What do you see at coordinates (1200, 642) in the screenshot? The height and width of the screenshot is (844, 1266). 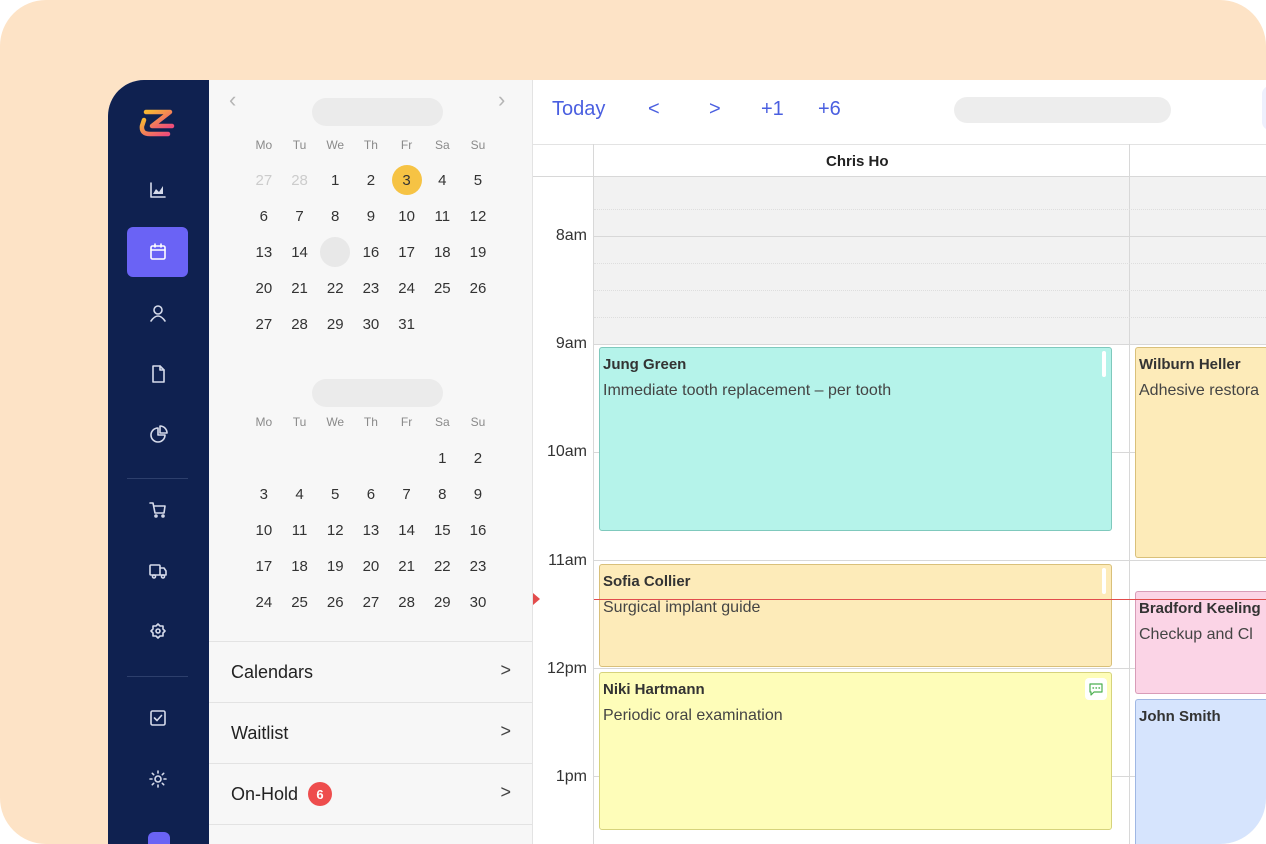 I see `appointment-card: Bradford Keeling Checkup and Cl` at bounding box center [1200, 642].